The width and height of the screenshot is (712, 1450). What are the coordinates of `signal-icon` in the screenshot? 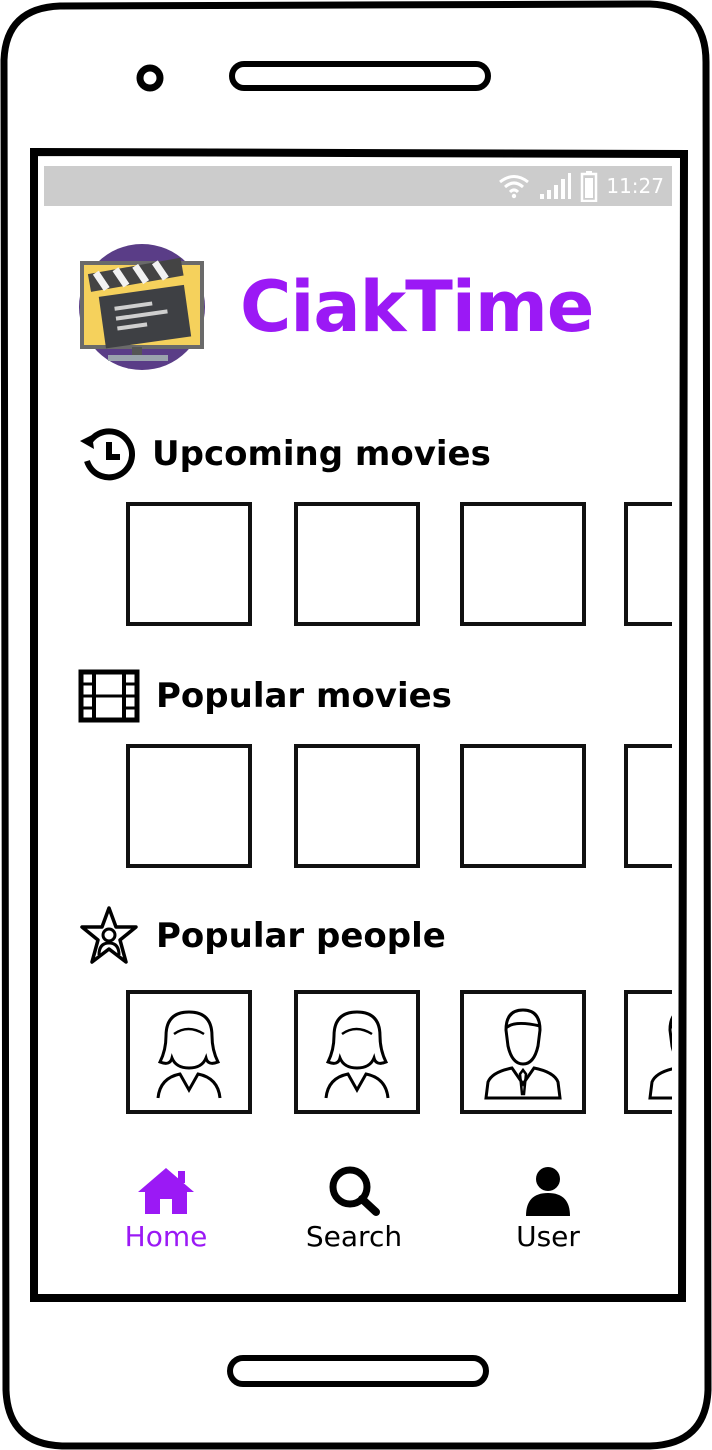 It's located at (556, 186).